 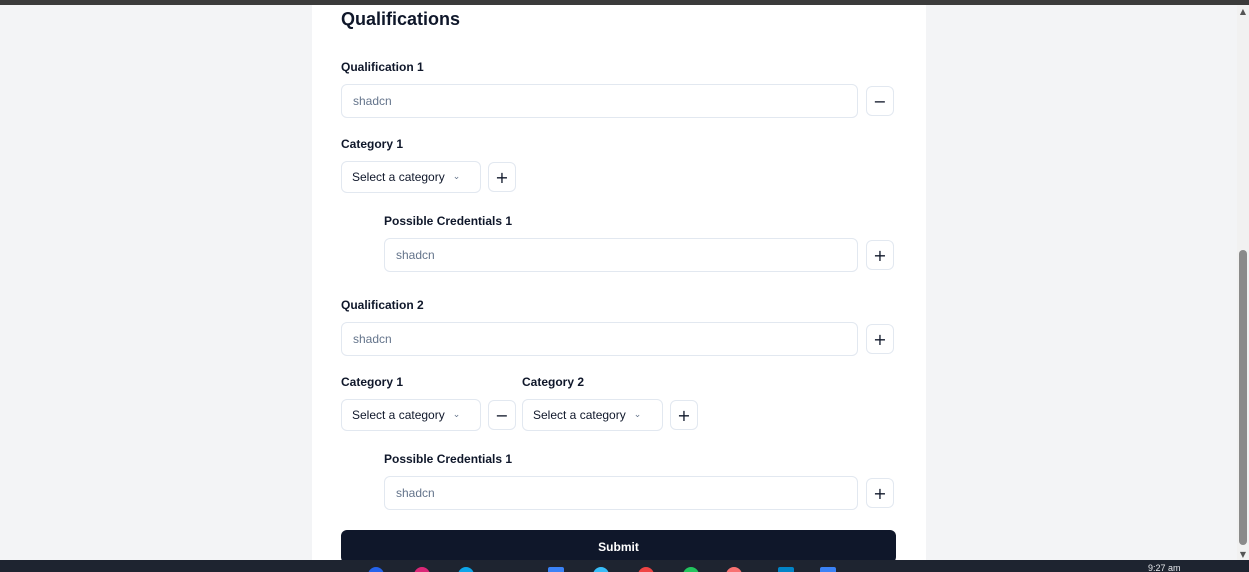 I want to click on scroll-up-icon: ▲, so click(x=1243, y=11).